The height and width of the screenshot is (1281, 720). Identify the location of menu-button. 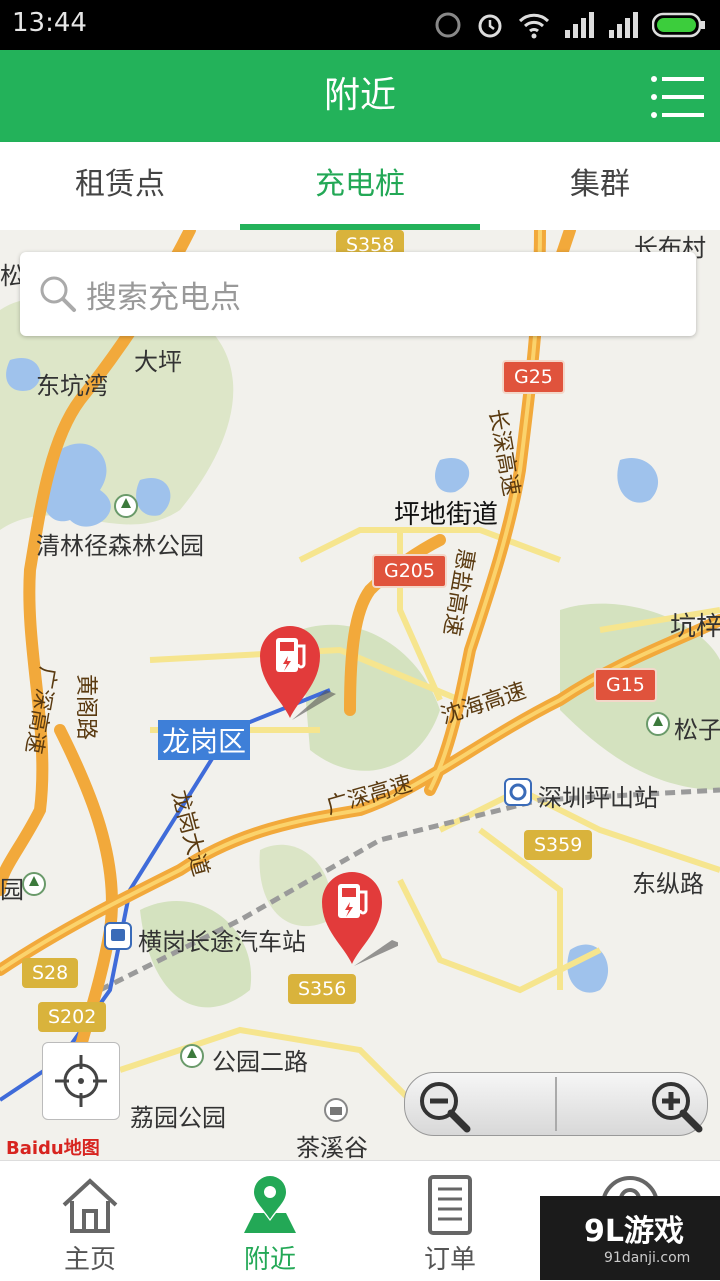
(678, 97).